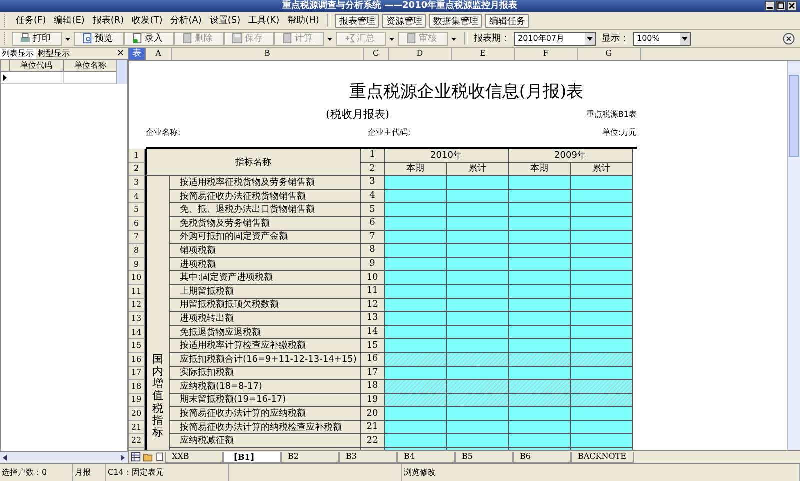 This screenshot has width=800, height=481. I want to click on sheet-tab: B4, so click(426, 457).